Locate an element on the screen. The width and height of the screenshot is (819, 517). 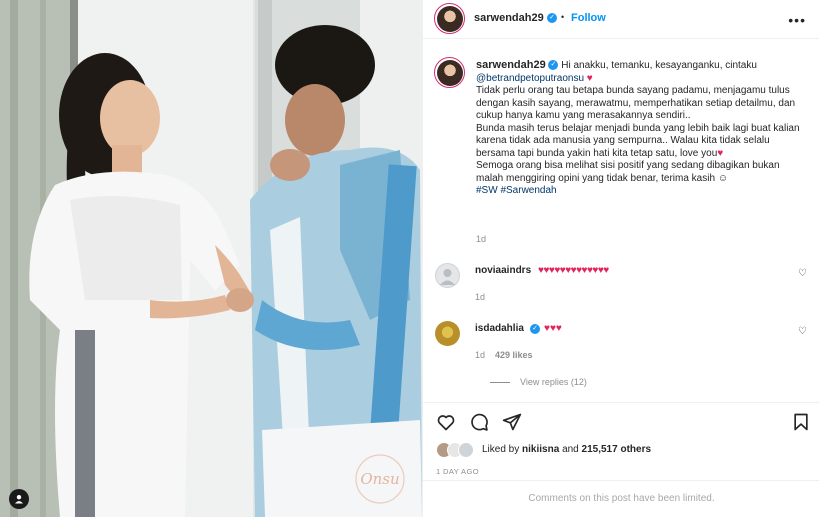
post-timestamp: 1 DAY AGO is located at coordinates (457, 471).